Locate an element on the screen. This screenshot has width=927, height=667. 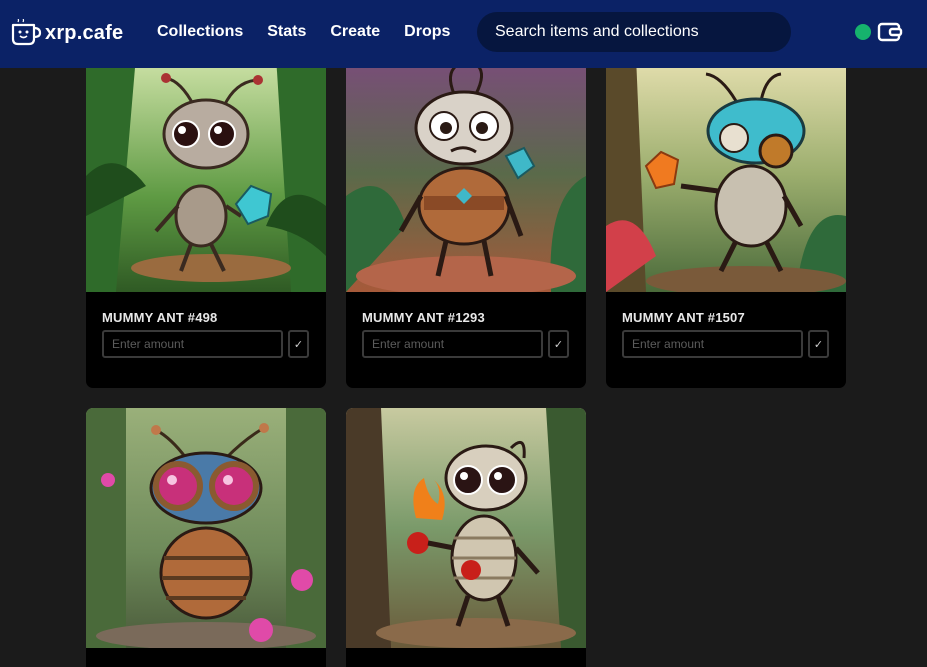
nav-stats: Stats is located at coordinates (286, 32).